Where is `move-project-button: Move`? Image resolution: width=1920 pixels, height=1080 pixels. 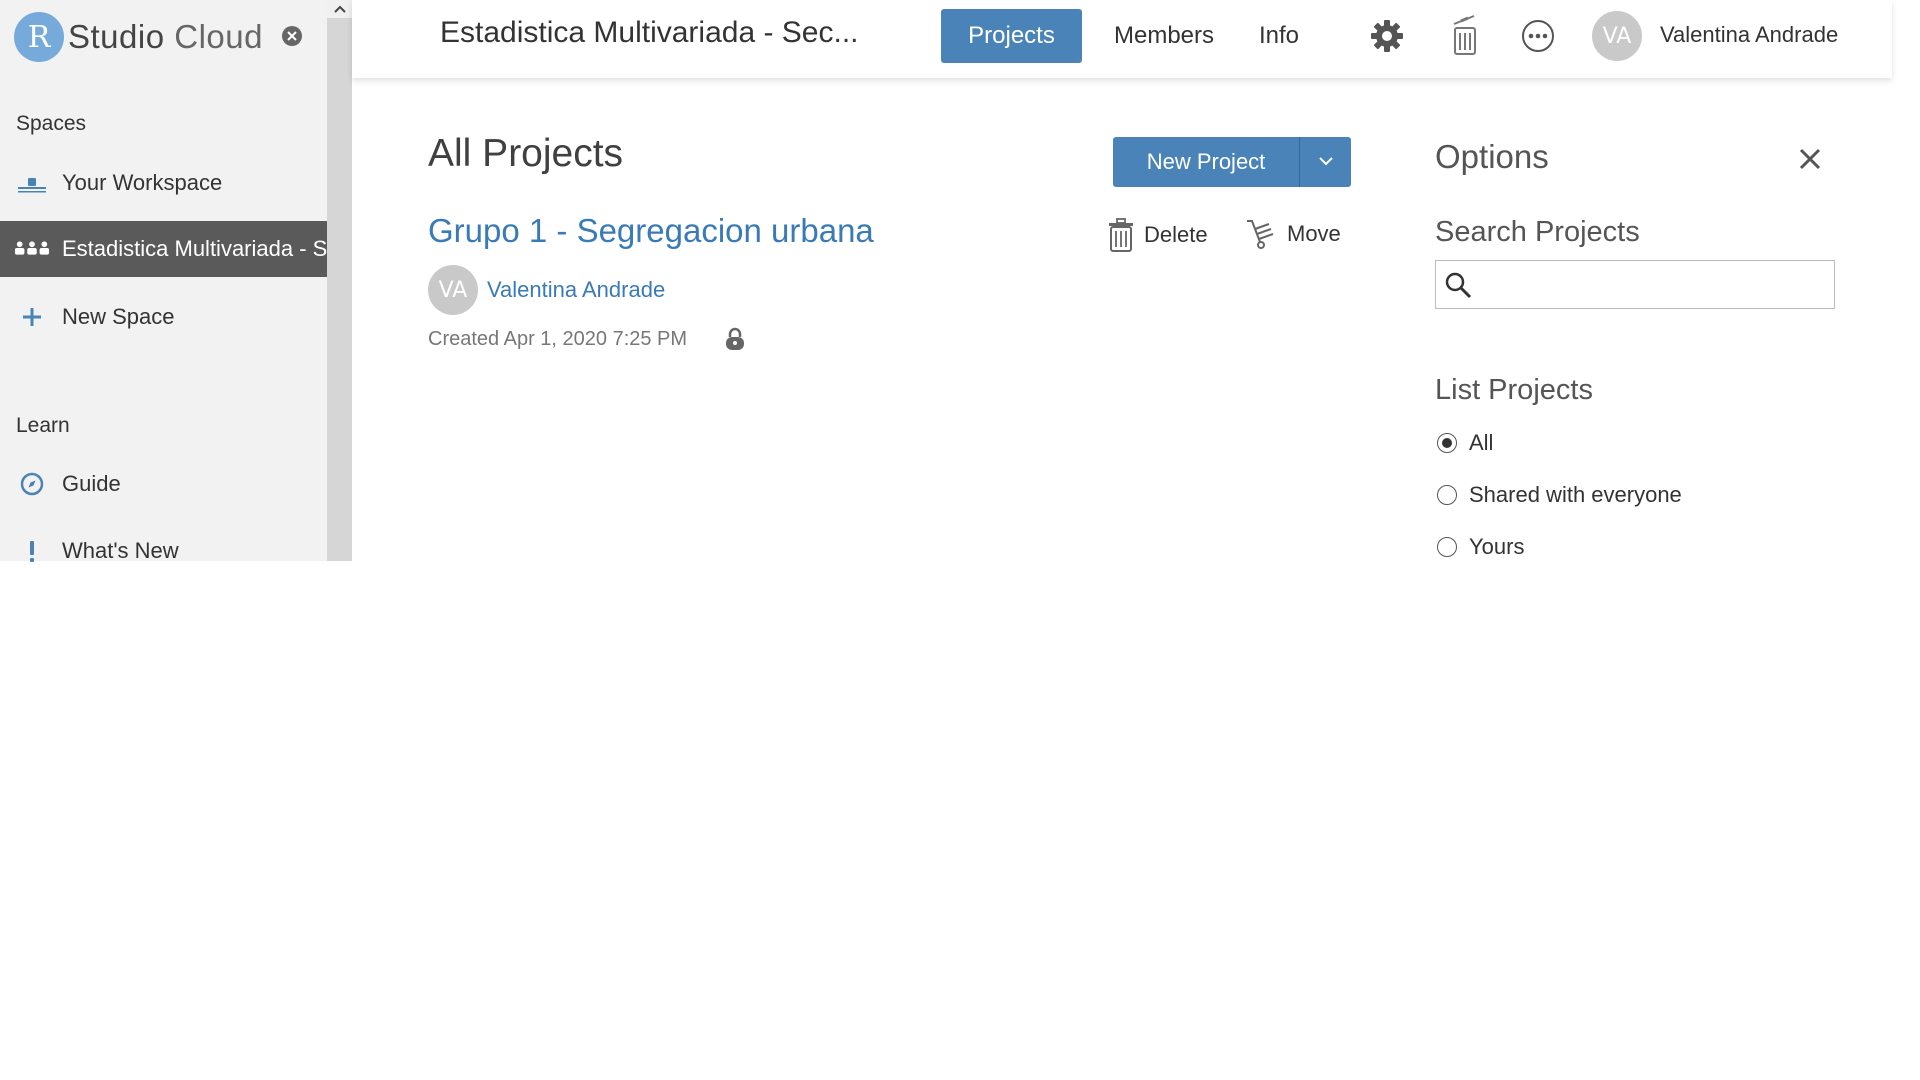
move-project-button: Move is located at coordinates (1293, 234).